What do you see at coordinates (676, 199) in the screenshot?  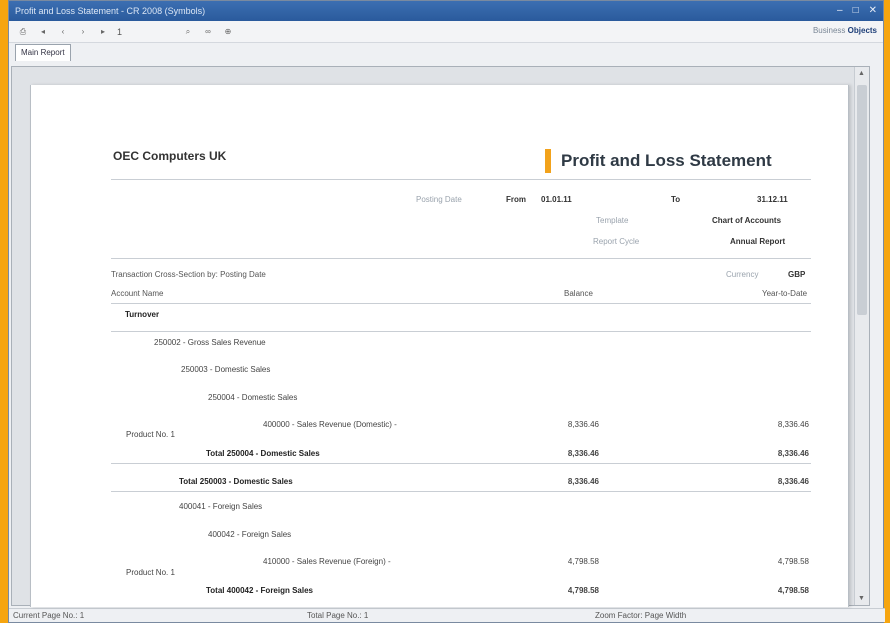 I see `to-label: To` at bounding box center [676, 199].